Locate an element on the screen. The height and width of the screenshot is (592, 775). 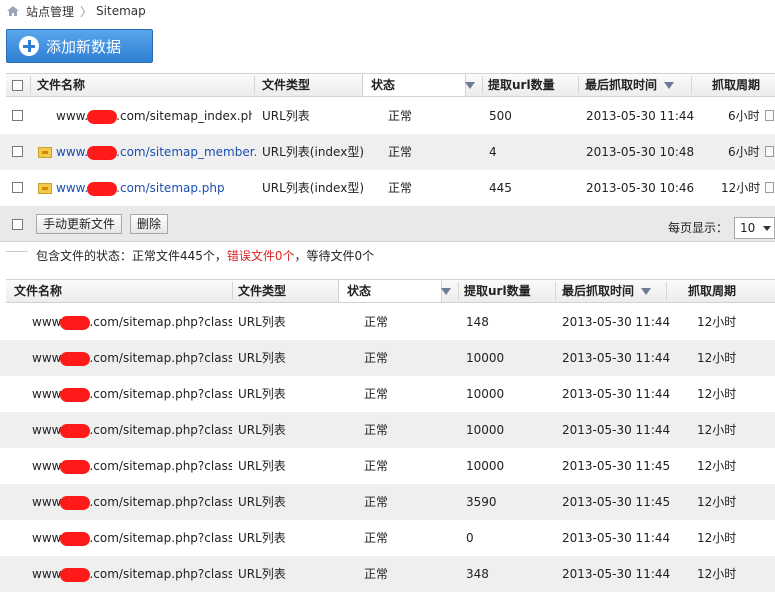
error-file-count: 错误文件0个 is located at coordinates (260, 256).